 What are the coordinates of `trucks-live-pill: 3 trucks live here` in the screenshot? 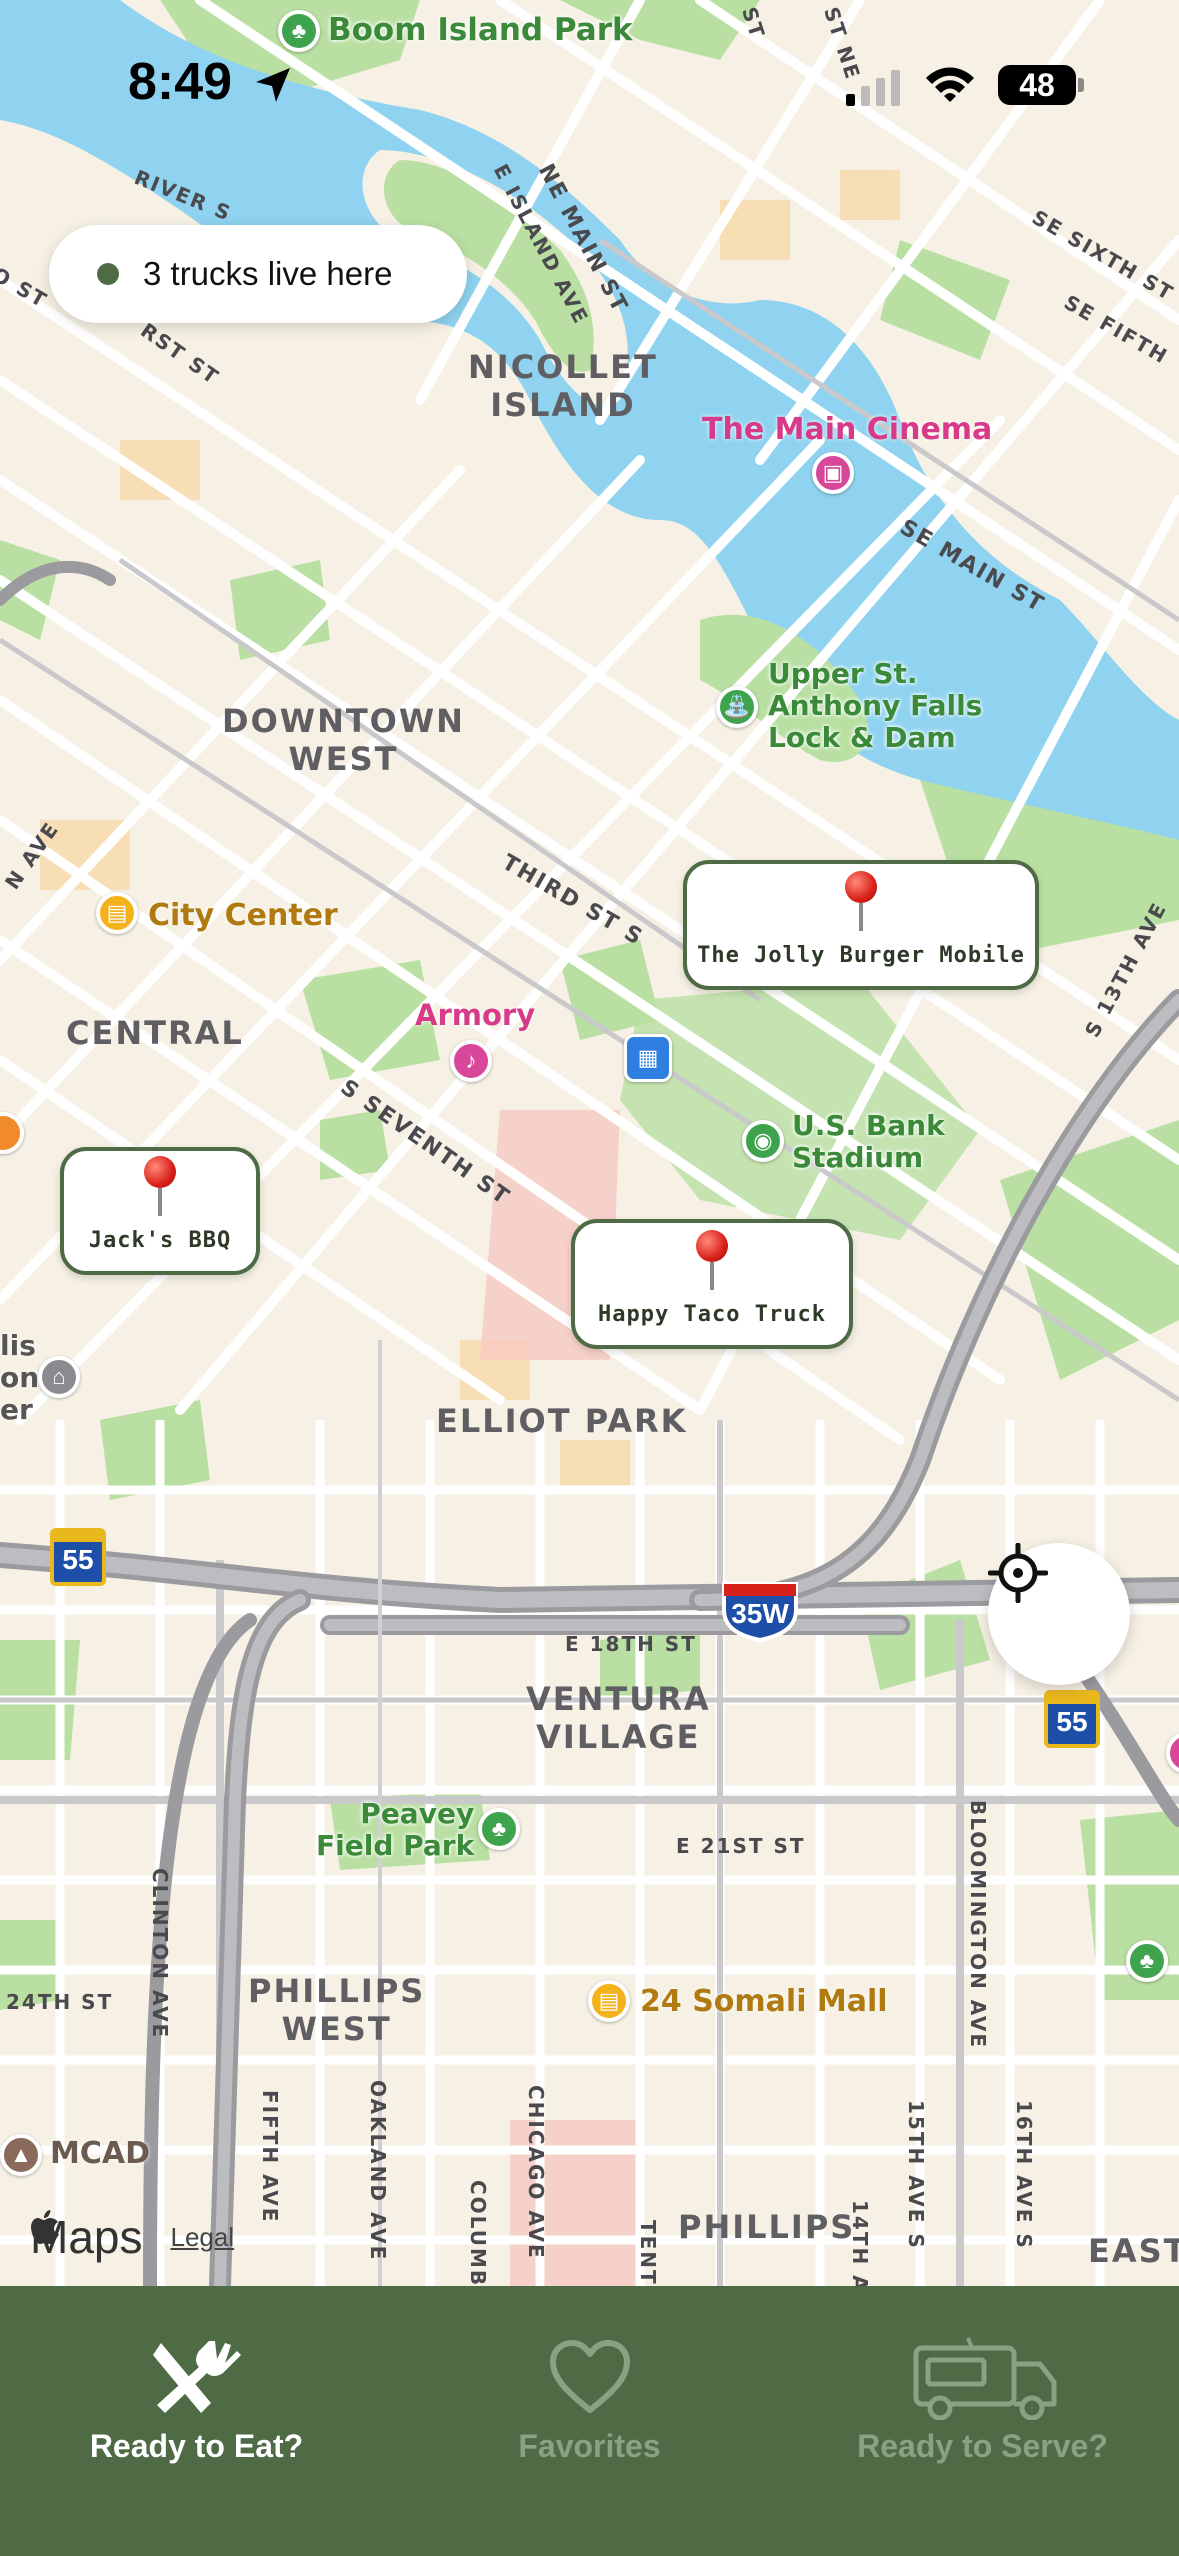 It's located at (258, 274).